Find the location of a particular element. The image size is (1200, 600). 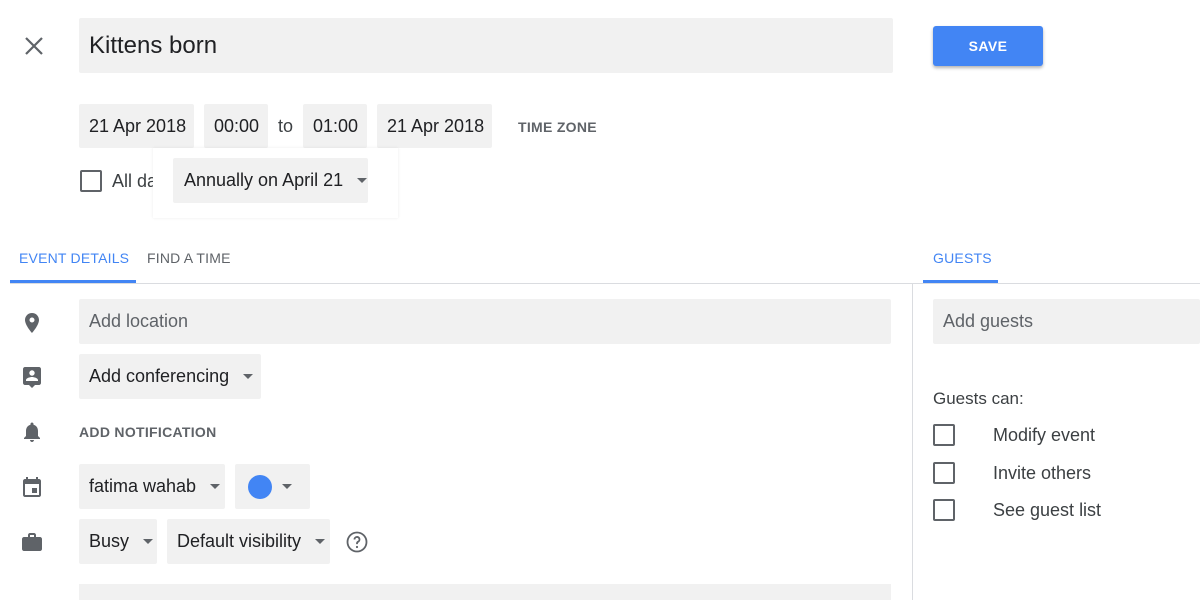

save-button: SAVE is located at coordinates (988, 46).